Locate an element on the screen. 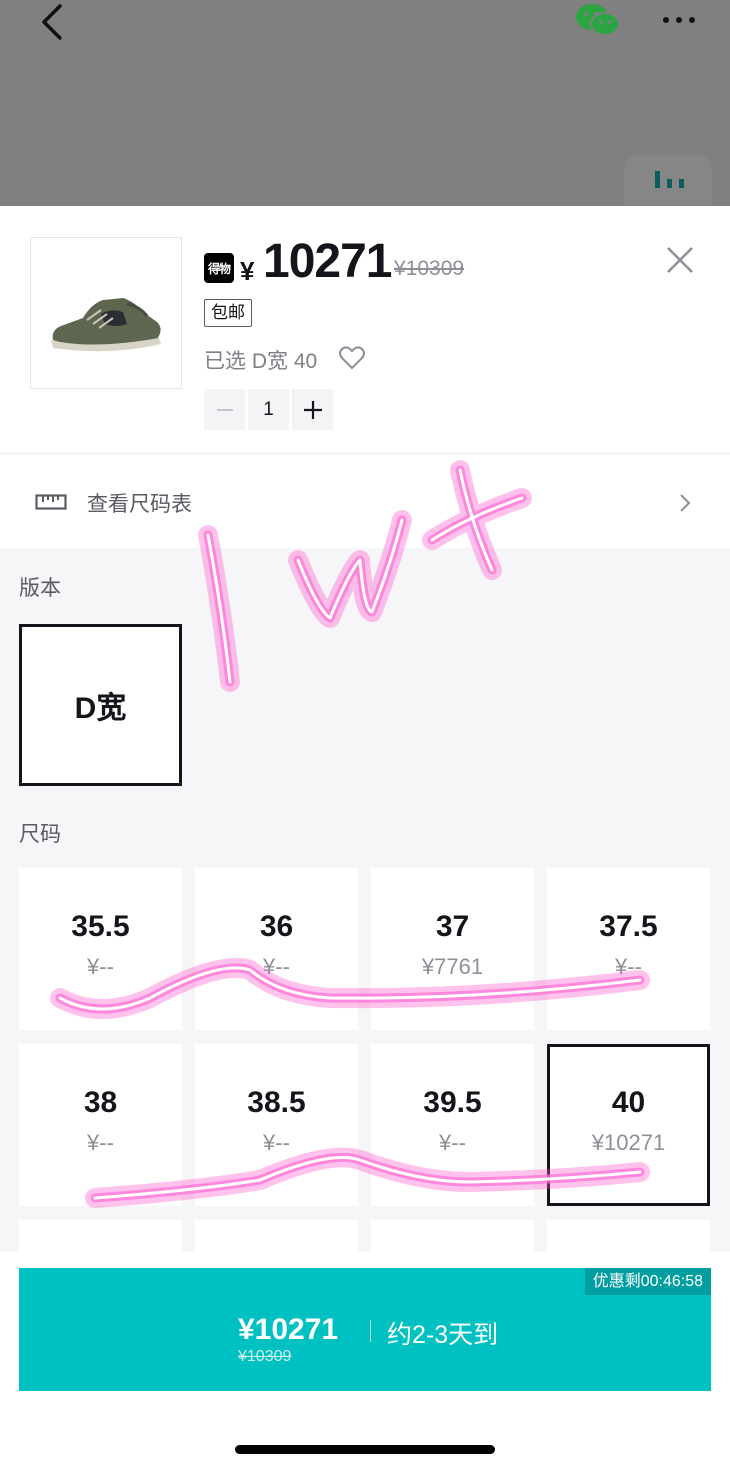  size-chart-label: 查看尺码表 is located at coordinates (139, 504).